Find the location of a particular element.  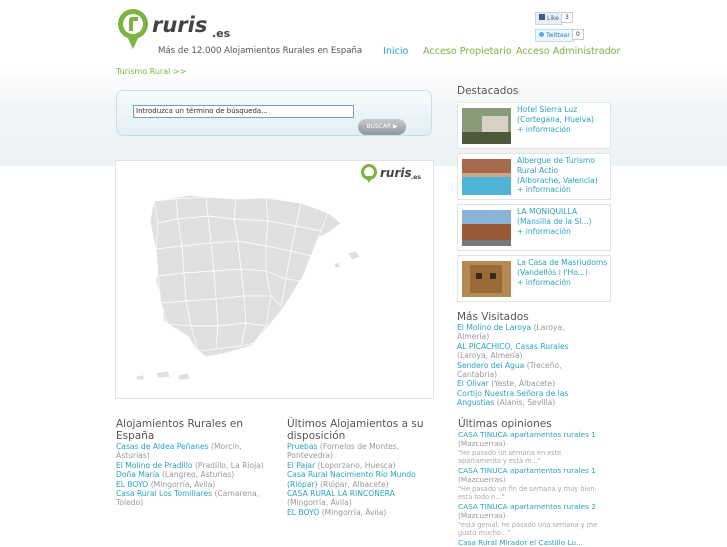

featured-name: La Casa de Masriudoms is located at coordinates (563, 263).